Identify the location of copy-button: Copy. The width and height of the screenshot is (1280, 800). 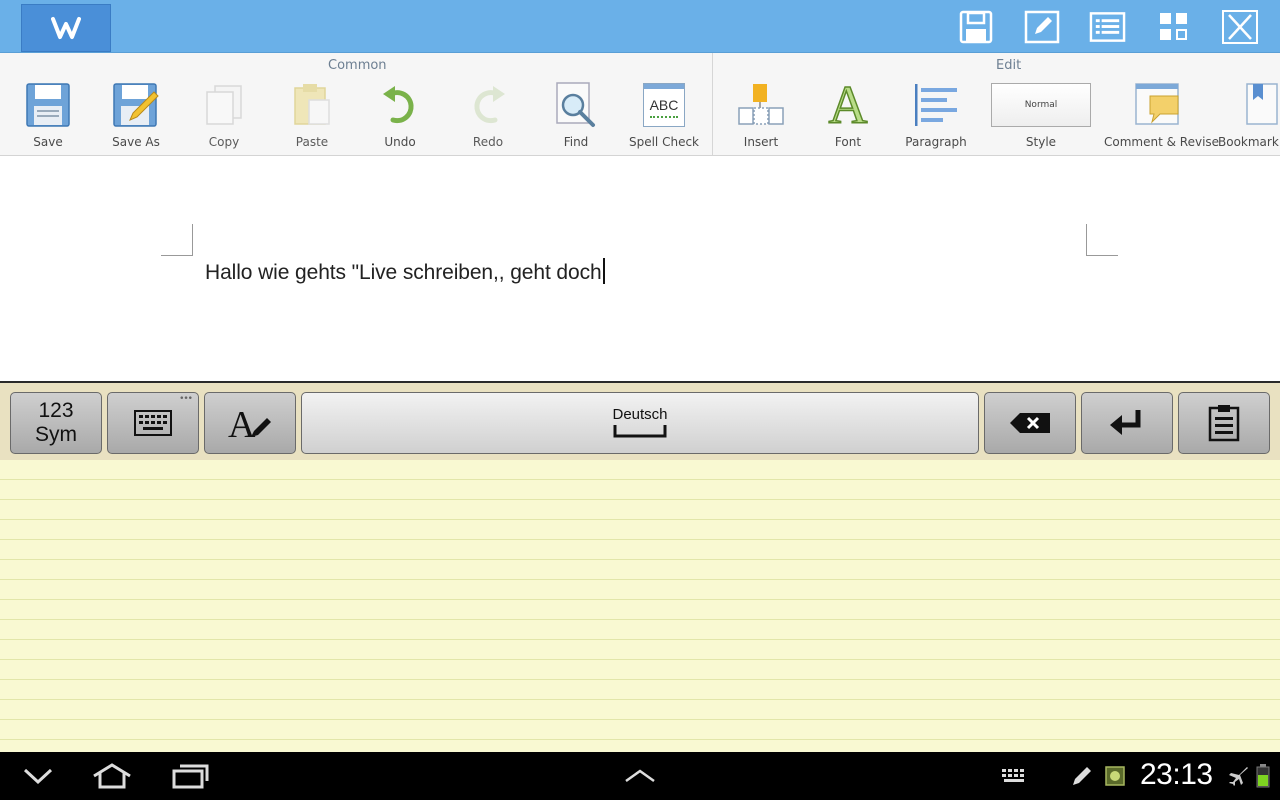
(224, 114).